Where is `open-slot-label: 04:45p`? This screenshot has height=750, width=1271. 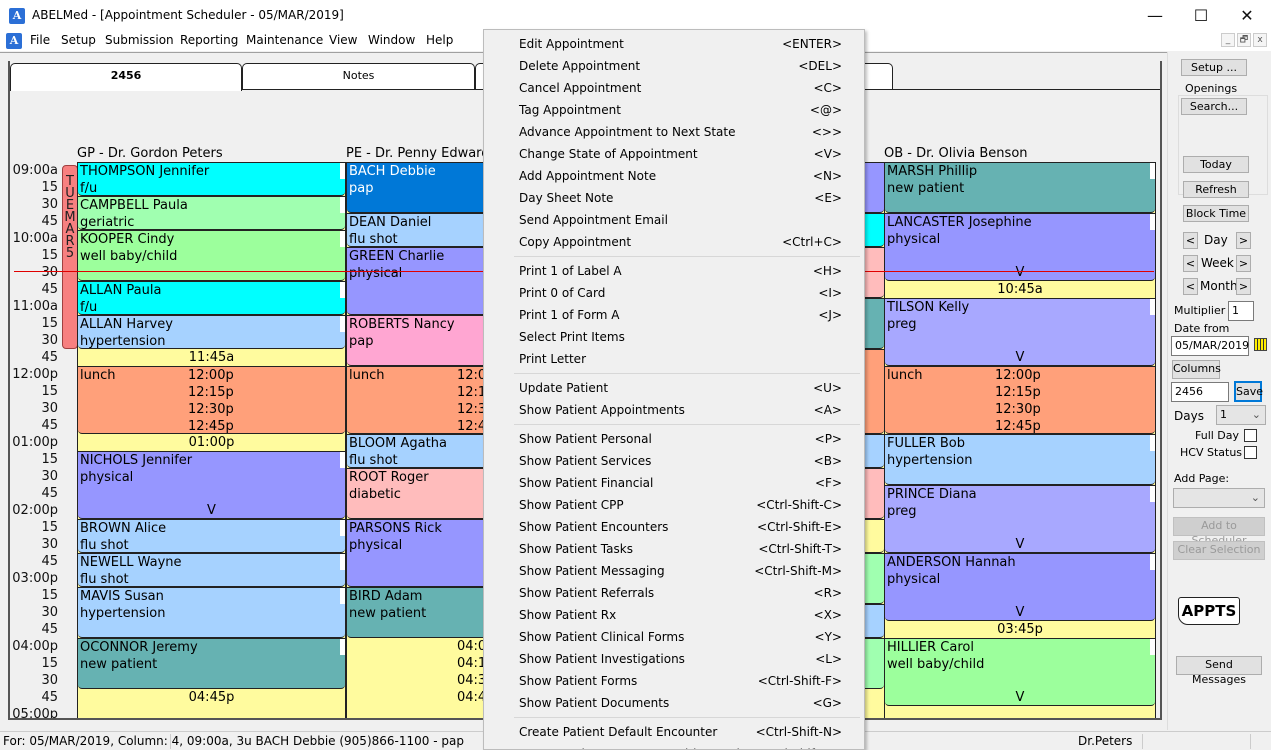
open-slot-label: 04:45p is located at coordinates (211, 697).